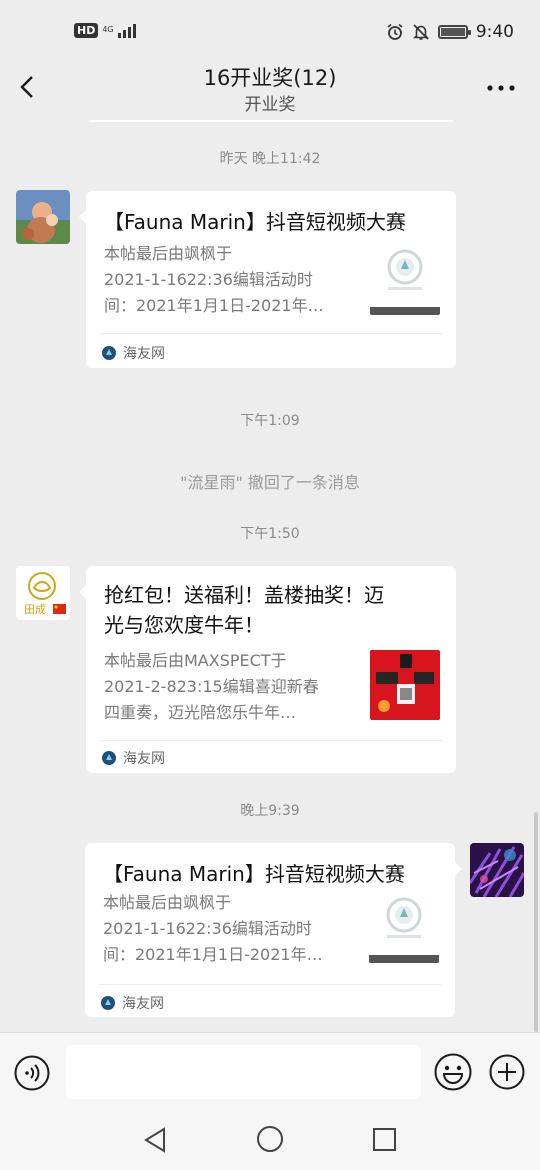  Describe the element at coordinates (211, 686) in the screenshot. I see `card-desc-line: 2021-2-823:15编辑喜迎新春` at that location.